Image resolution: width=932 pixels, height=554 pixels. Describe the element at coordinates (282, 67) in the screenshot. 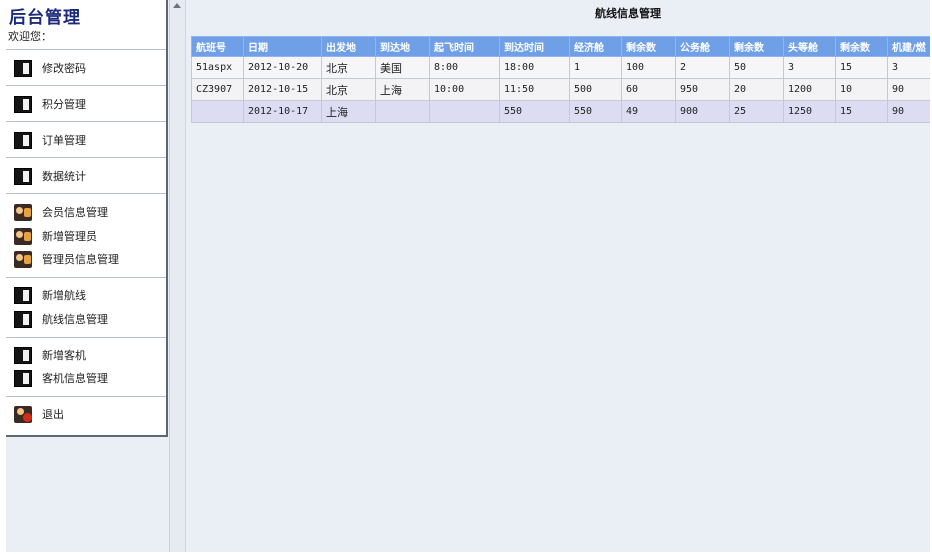

I see `table-cell: 2012-10-20` at that location.